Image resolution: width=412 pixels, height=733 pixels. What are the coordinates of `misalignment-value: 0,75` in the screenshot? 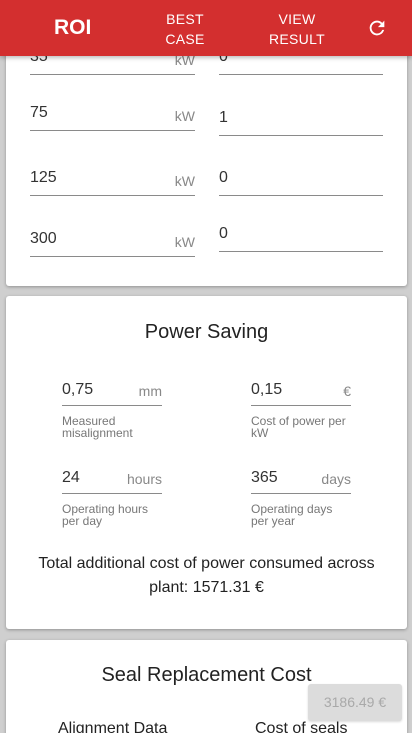 It's located at (78, 389).